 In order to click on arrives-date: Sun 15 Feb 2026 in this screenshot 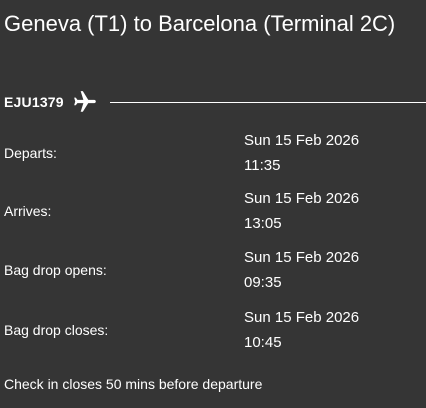, I will do `click(302, 198)`.